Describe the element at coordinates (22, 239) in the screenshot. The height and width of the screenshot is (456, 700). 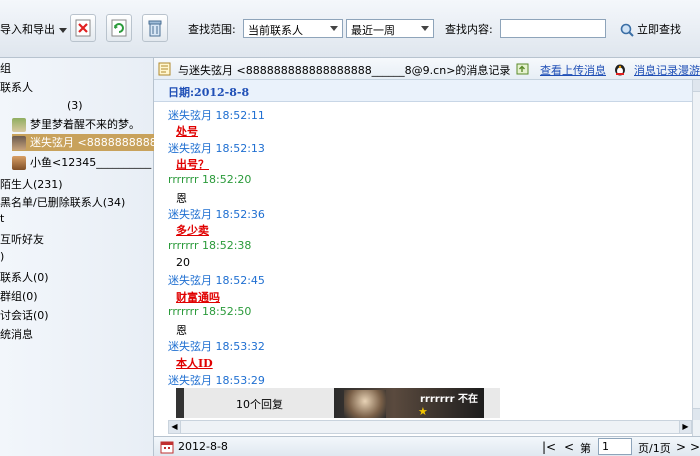
I see `tree-mutual-listen: 互听好友` at that location.